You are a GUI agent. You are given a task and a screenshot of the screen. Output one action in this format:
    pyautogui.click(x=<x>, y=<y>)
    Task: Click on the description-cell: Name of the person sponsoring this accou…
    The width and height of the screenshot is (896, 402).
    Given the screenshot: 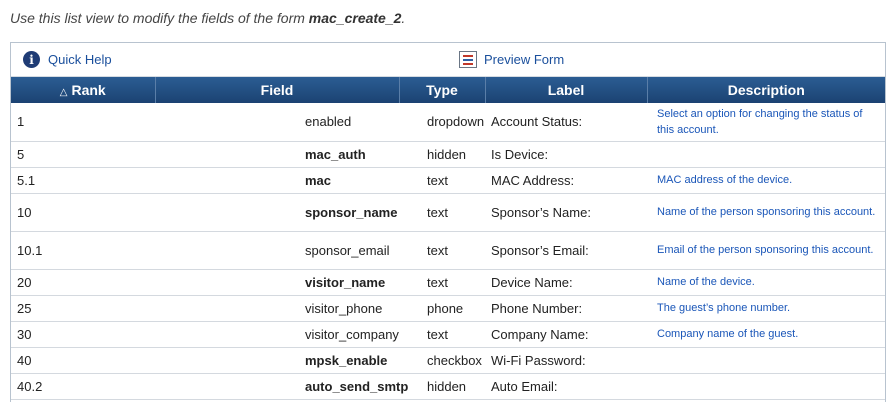 What is the action you would take?
    pyautogui.click(x=766, y=212)
    